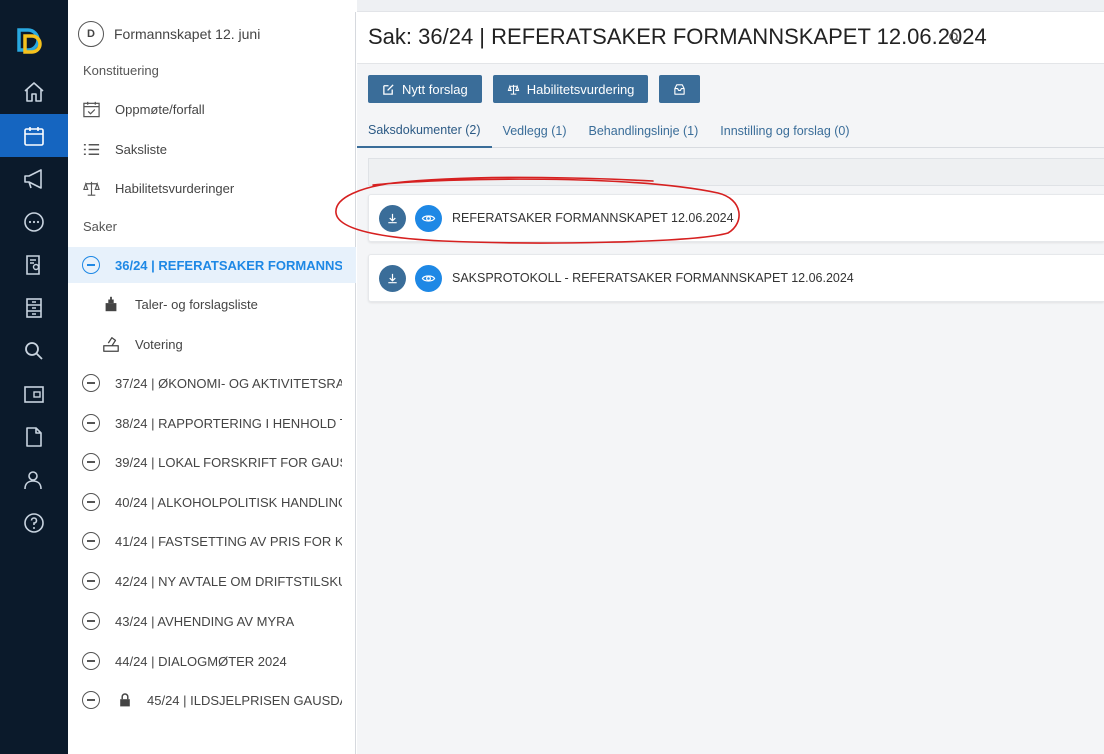 The height and width of the screenshot is (754, 1104). I want to click on inbox-icon, so click(680, 89).